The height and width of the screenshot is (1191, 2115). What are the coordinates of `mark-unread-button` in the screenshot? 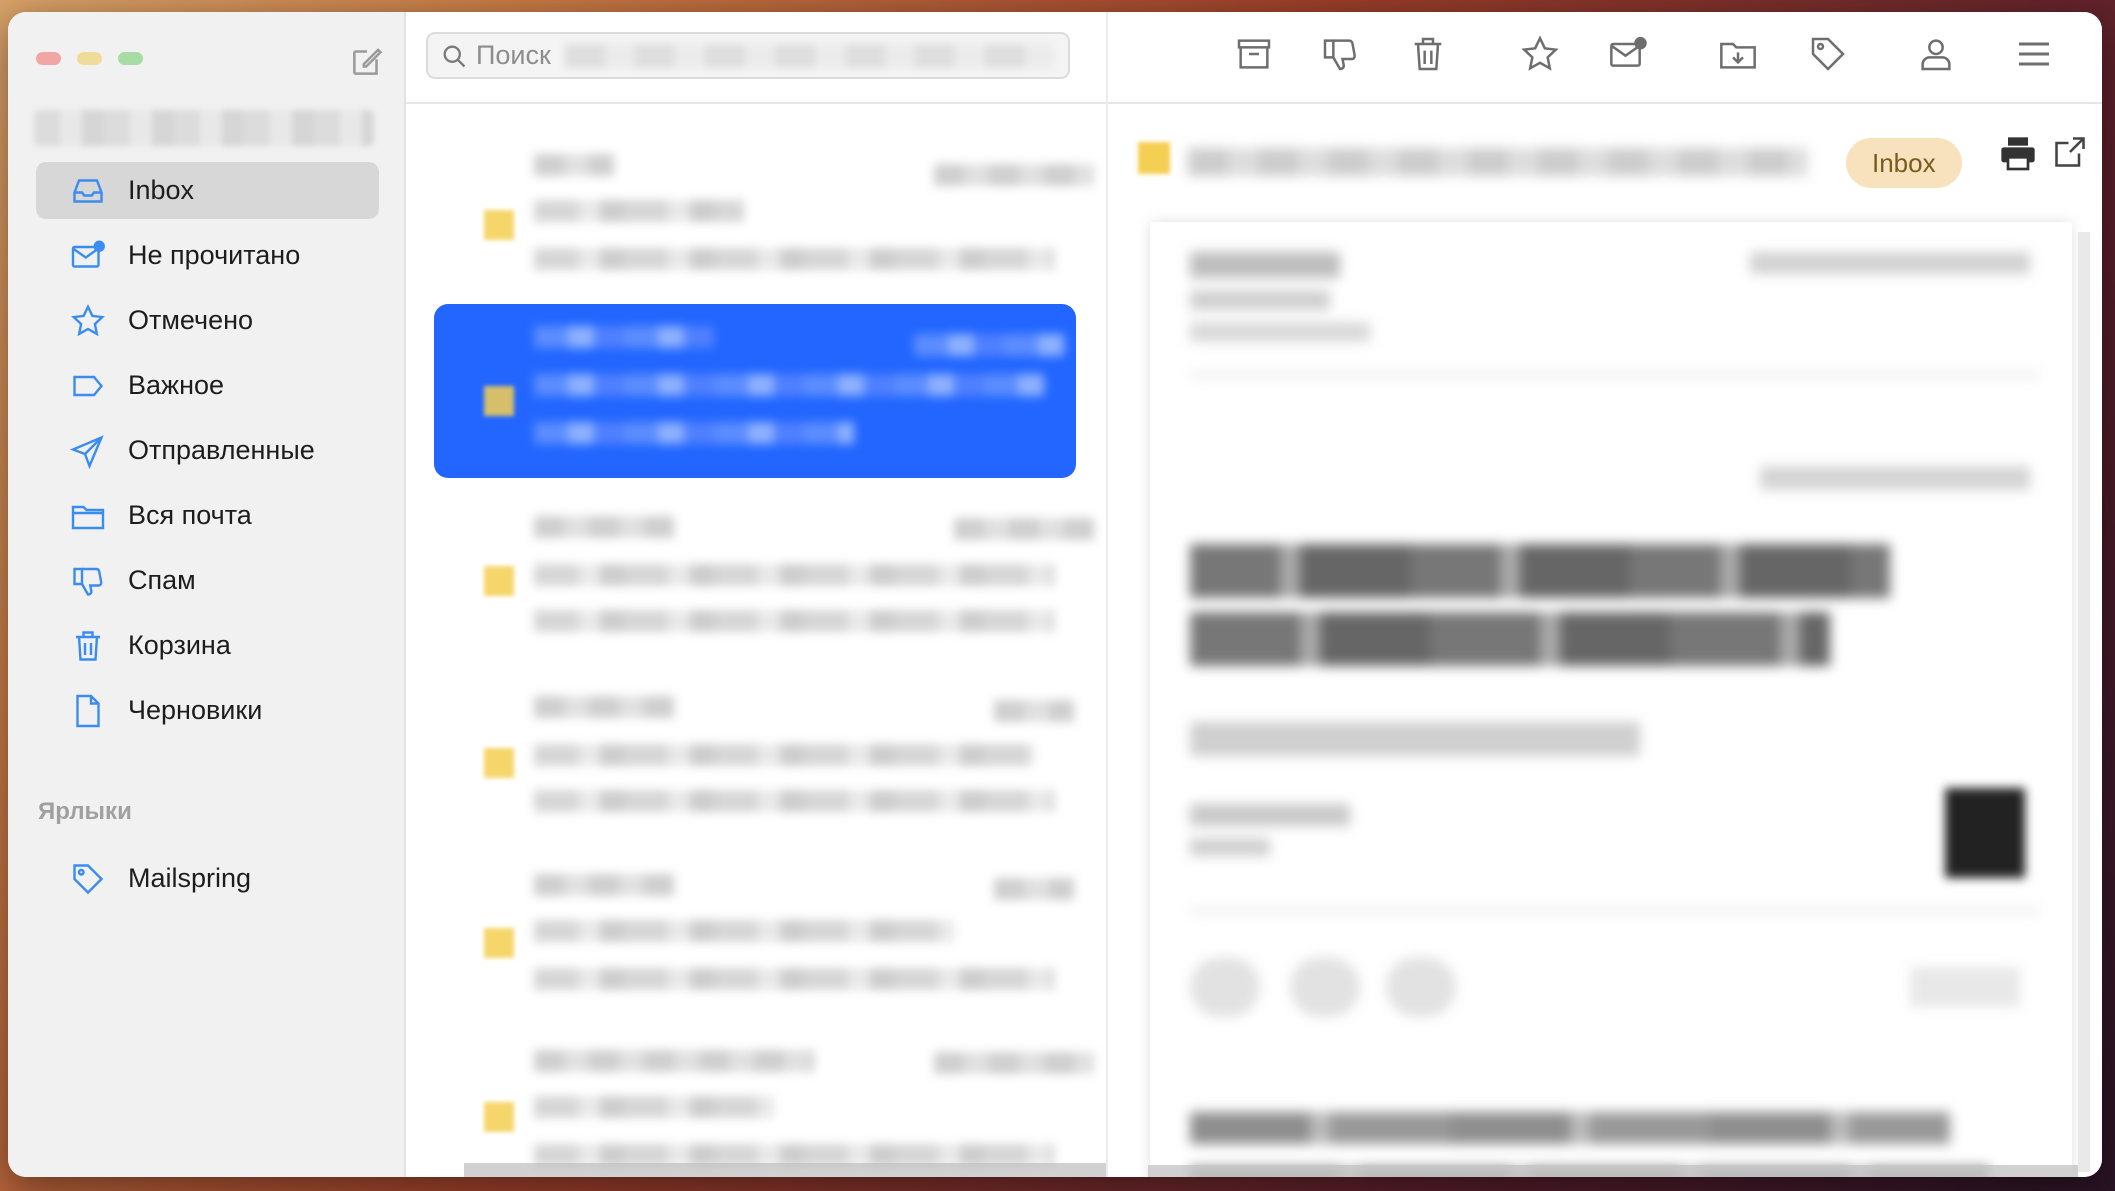 It's located at (1628, 54).